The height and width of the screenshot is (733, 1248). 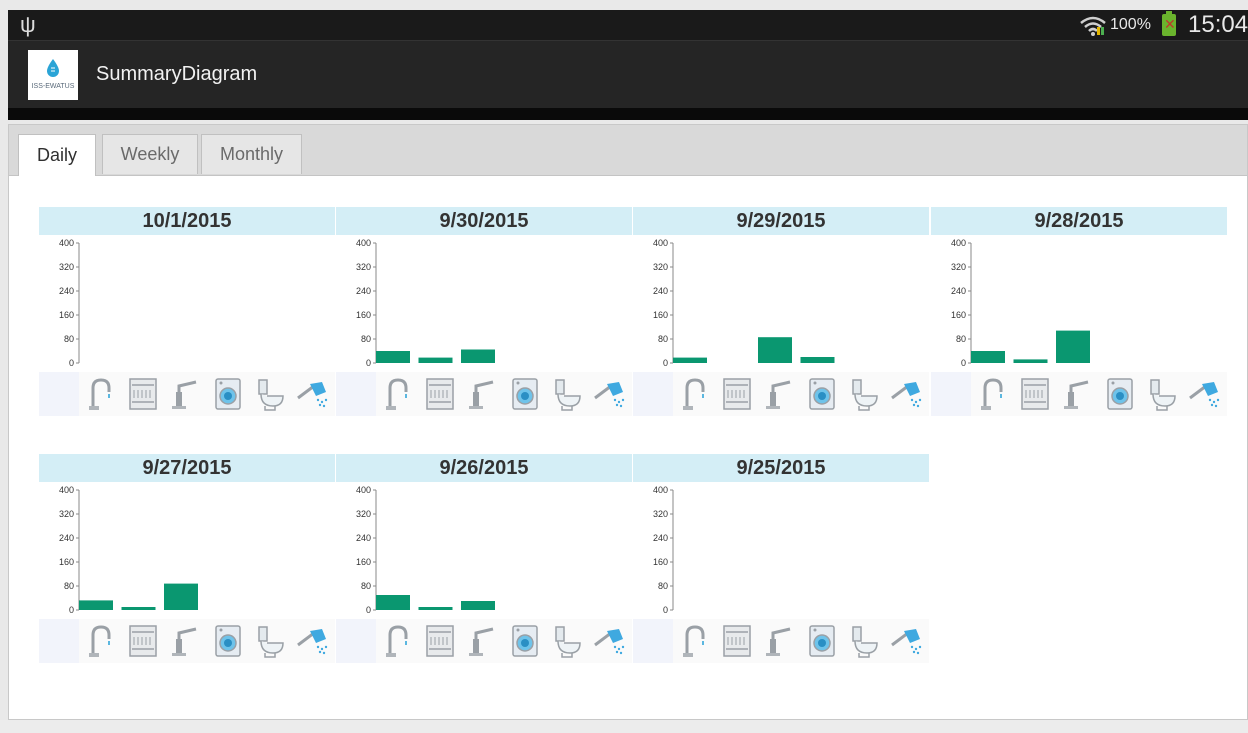 I want to click on app-title: SummaryDiagram, so click(x=177, y=74).